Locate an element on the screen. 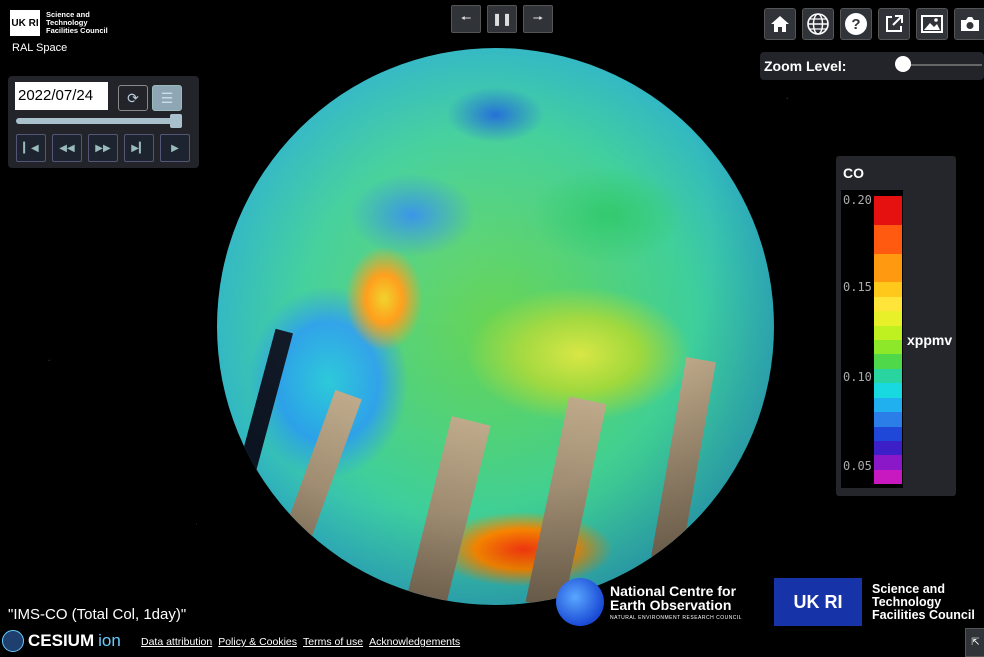 The width and height of the screenshot is (984, 657). help-button: ? is located at coordinates (856, 24).